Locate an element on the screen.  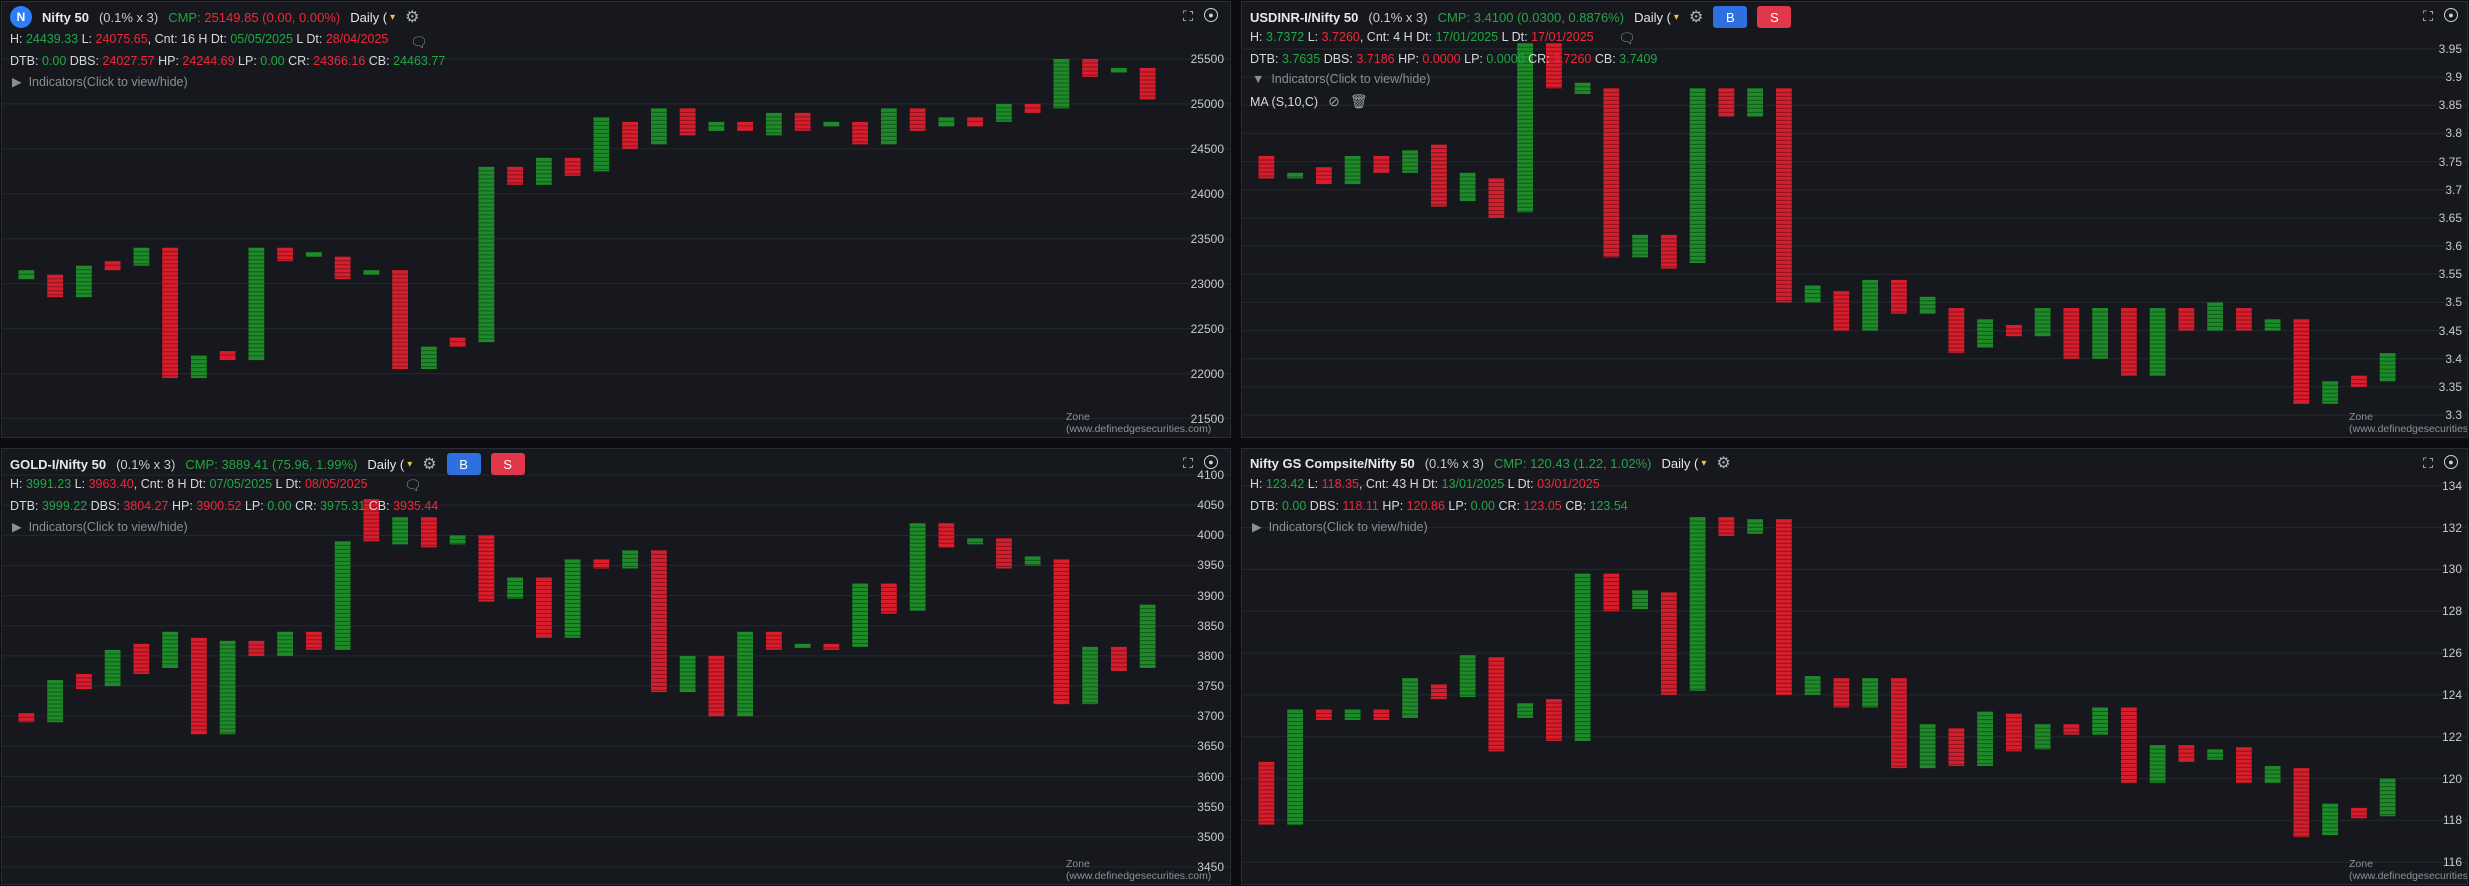
y-tick-label: 130 is located at coordinates (2451, 569).